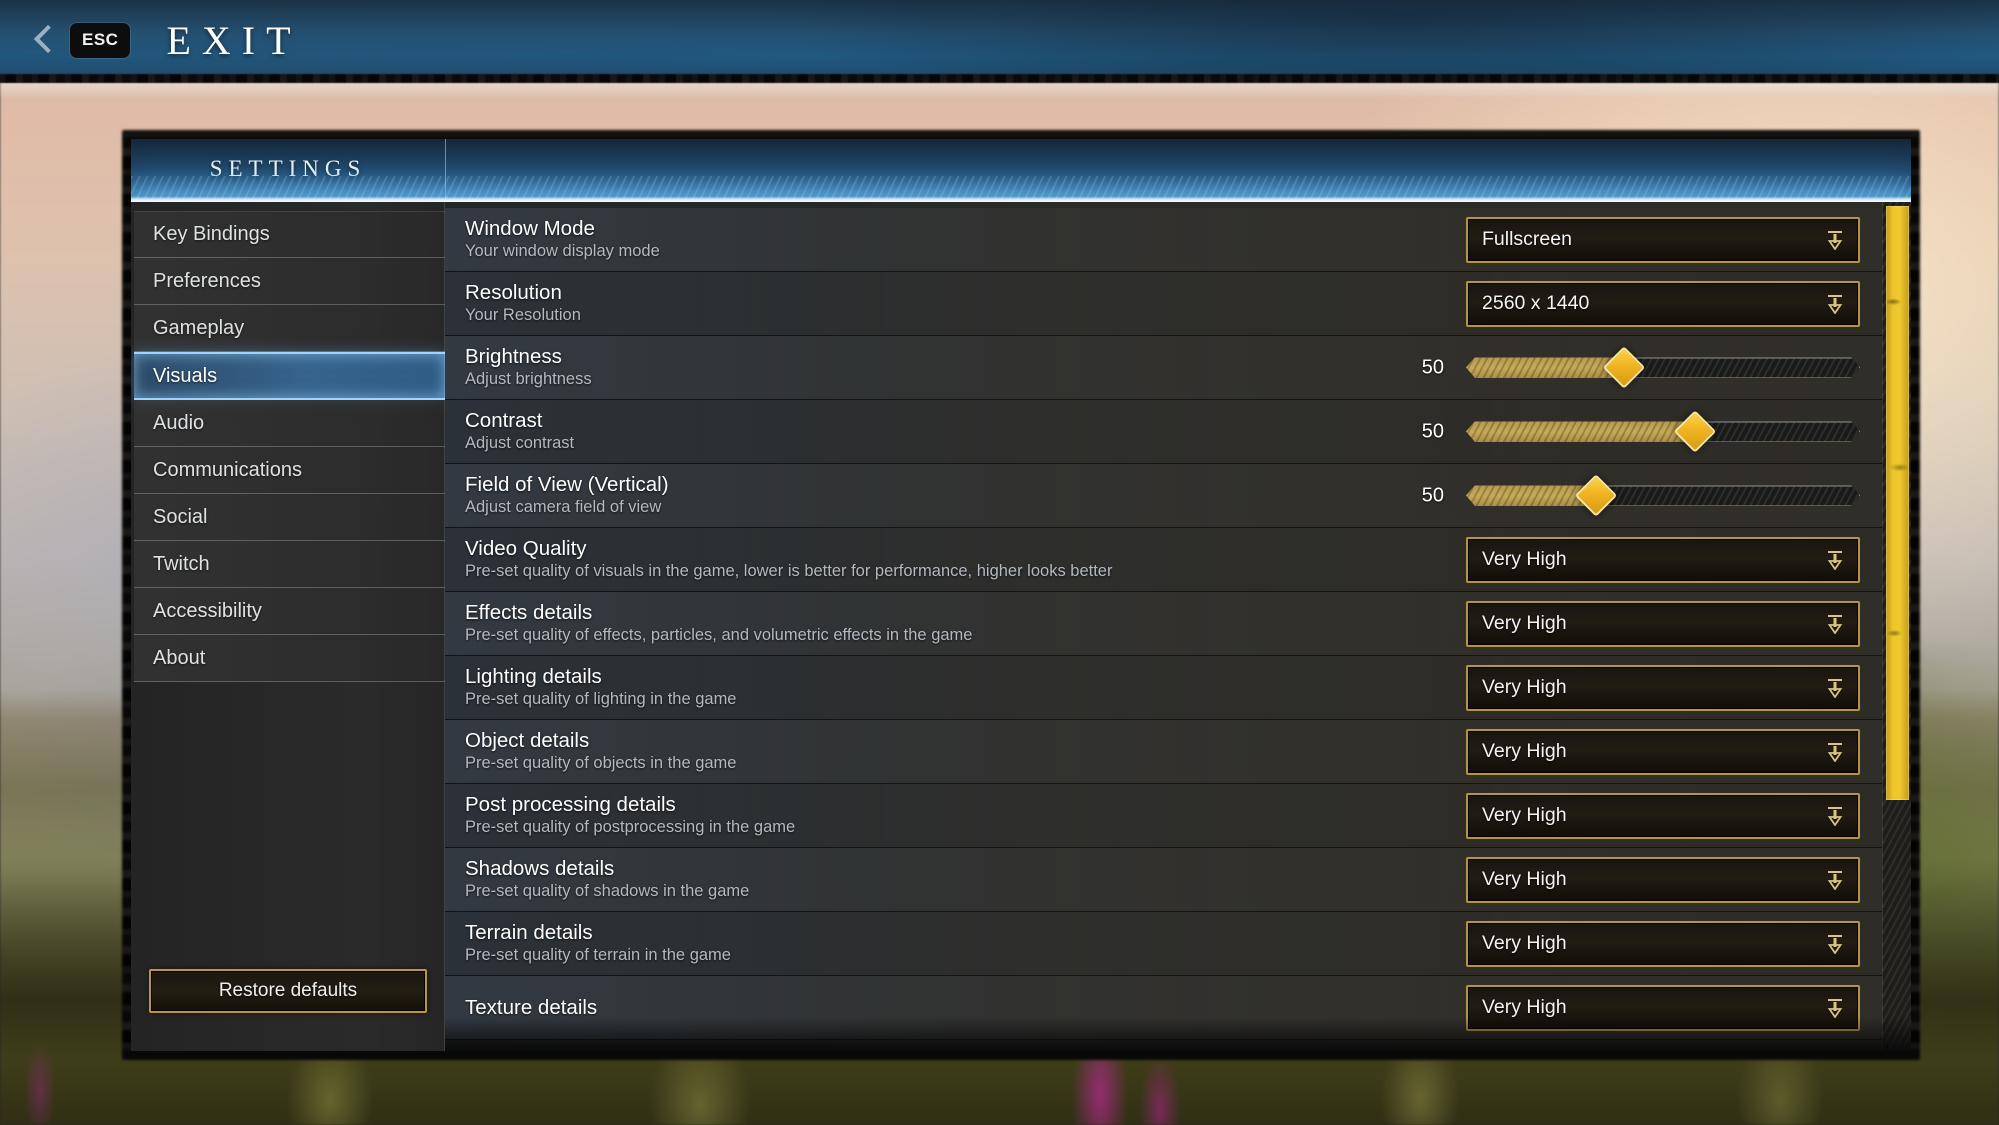  I want to click on settings-row-title: Brightness, so click(513, 356).